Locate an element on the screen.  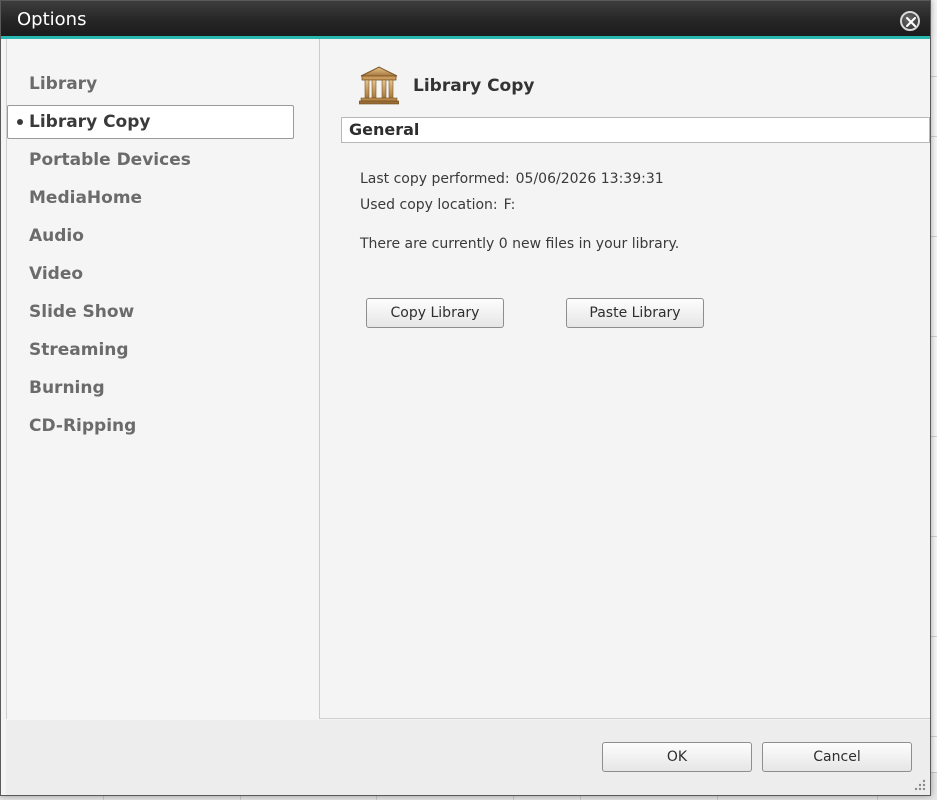
selected-bullet-icon is located at coordinates (20, 122).